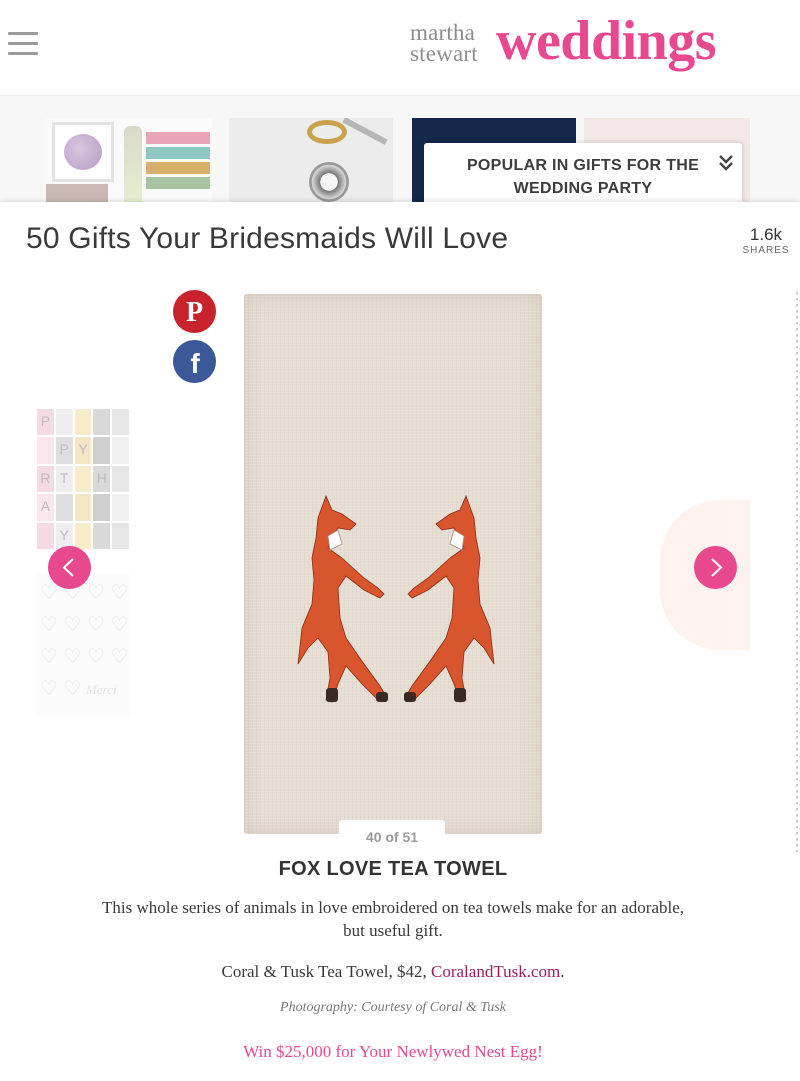  Describe the element at coordinates (583, 177) in the screenshot. I see `popular-title: POPULAR IN GIFTS FOR THE WEDDING PARTY` at that location.